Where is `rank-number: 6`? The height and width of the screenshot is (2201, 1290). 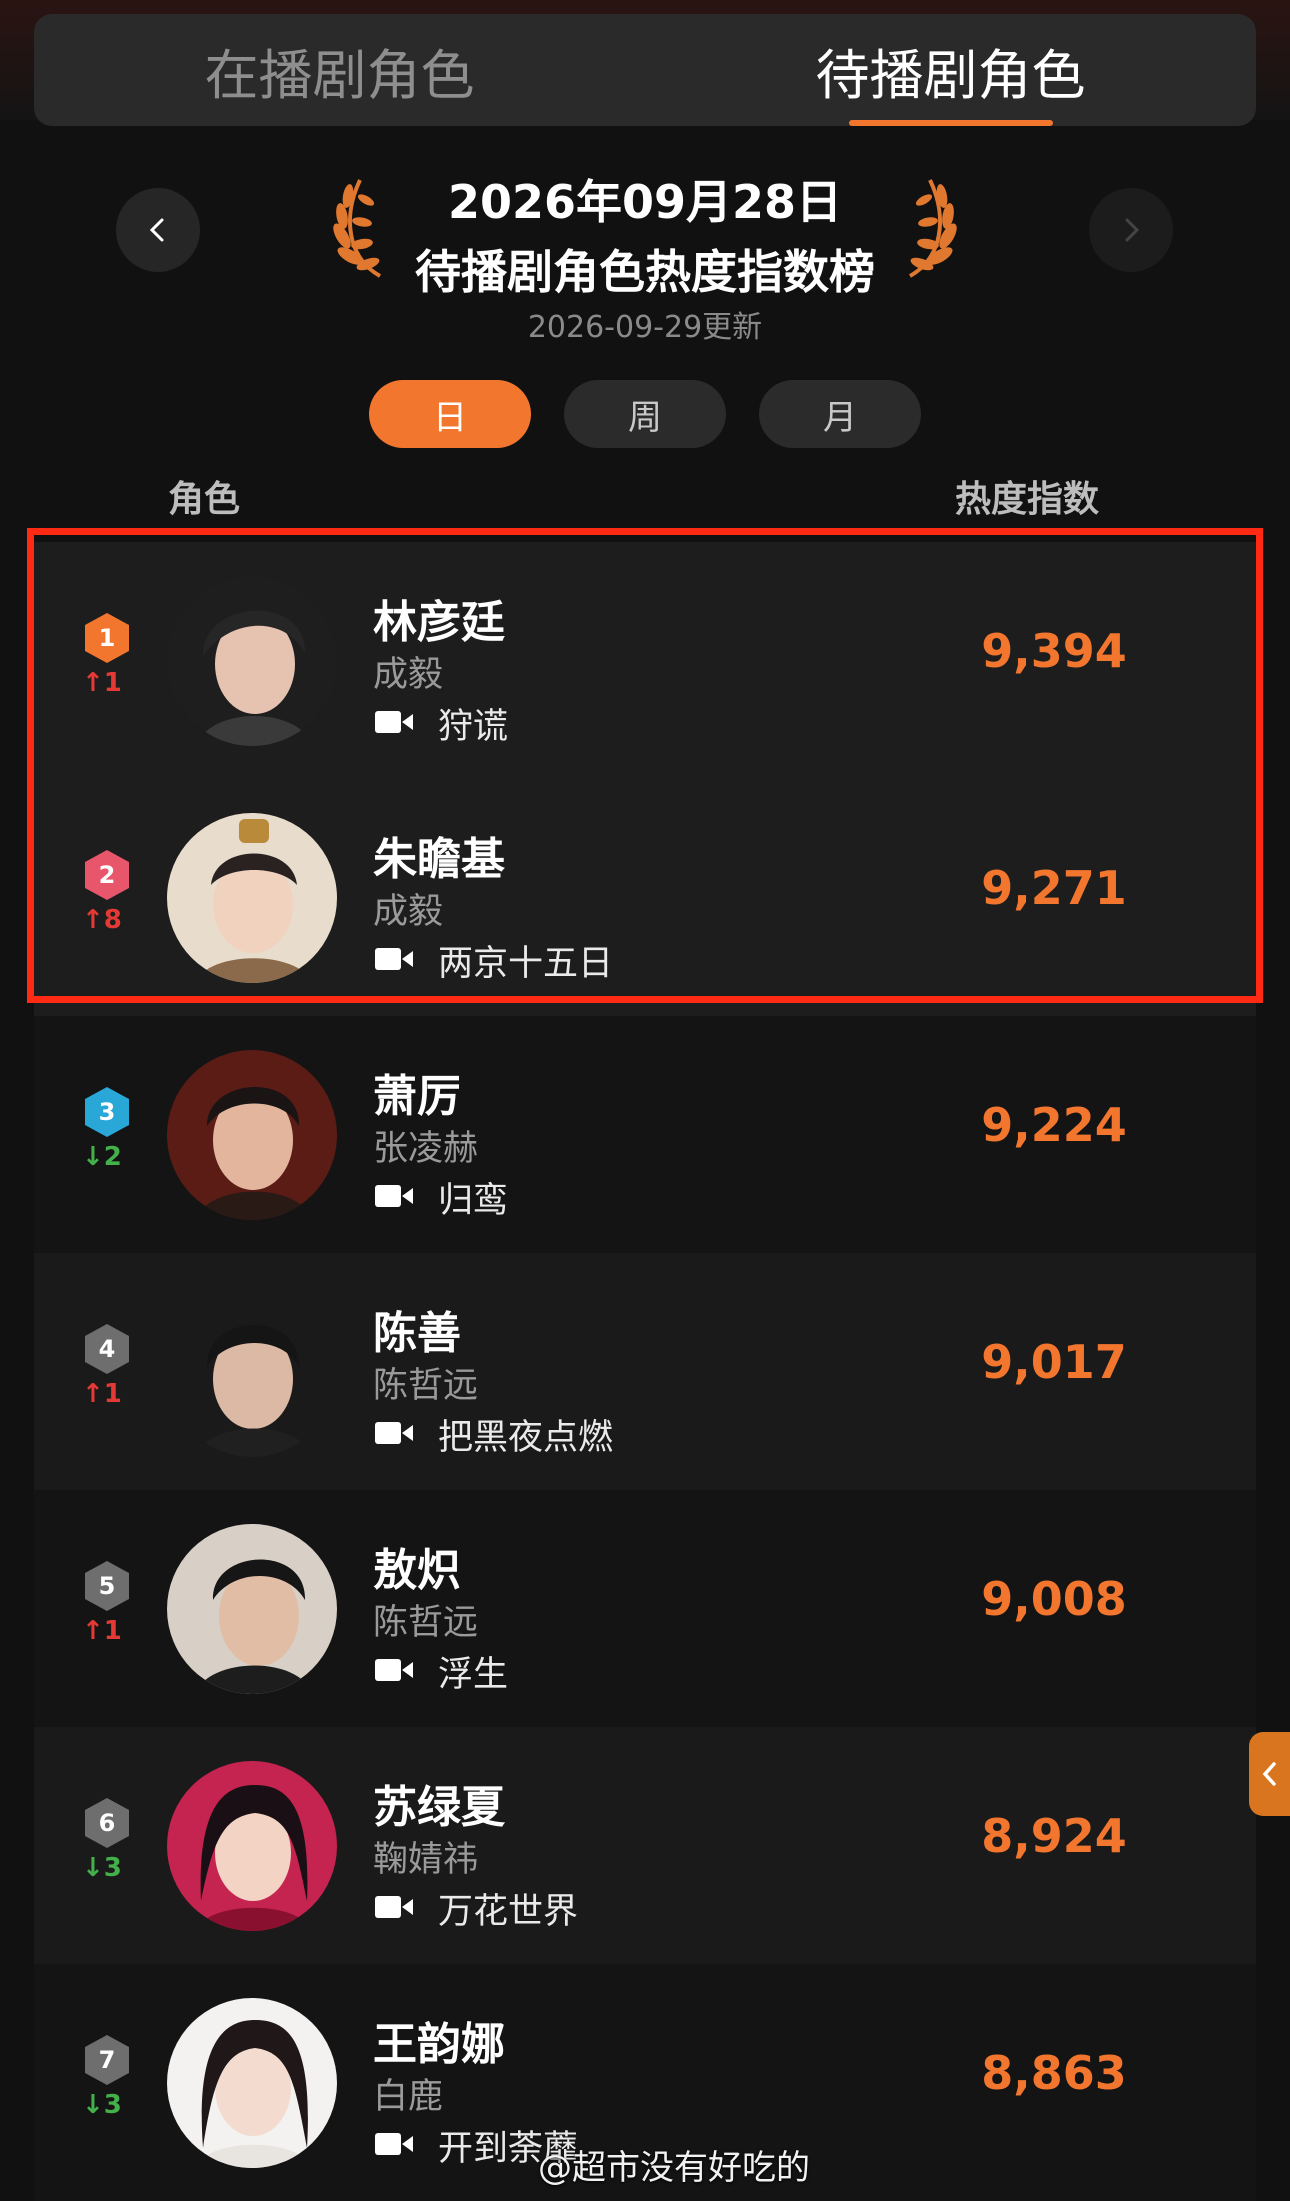
rank-number: 6 is located at coordinates (107, 1823).